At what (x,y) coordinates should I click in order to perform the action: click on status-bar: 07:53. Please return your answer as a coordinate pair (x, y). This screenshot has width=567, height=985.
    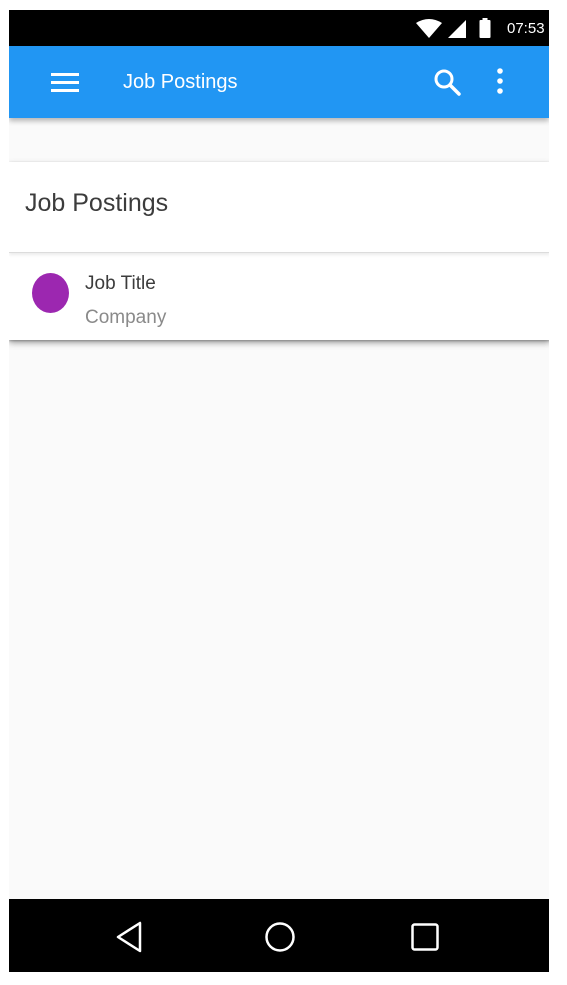
    Looking at the image, I should click on (279, 28).